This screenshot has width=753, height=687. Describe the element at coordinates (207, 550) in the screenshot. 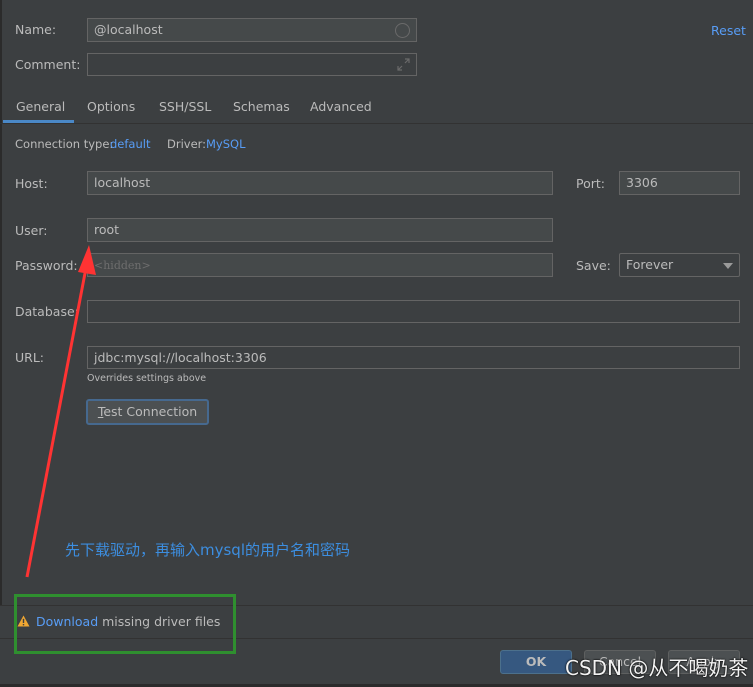

I see `annotation-text: 先下载驱动，再输入mysql的用户名和密码` at that location.